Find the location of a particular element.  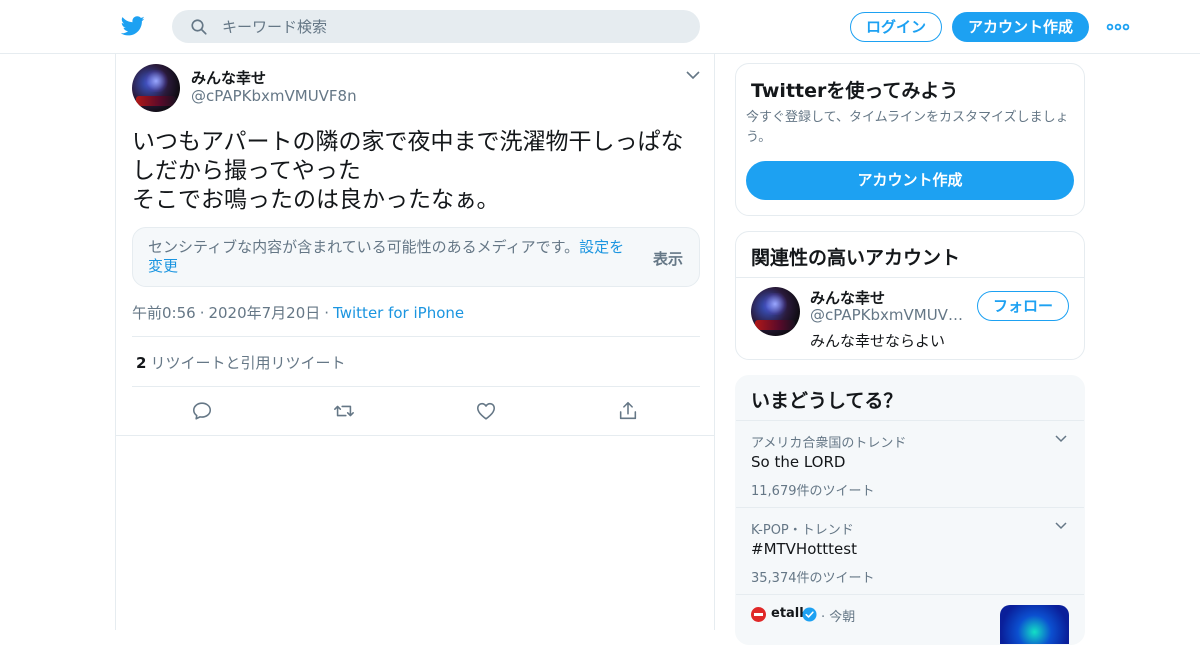

follow-button: フォロー is located at coordinates (1023, 306).